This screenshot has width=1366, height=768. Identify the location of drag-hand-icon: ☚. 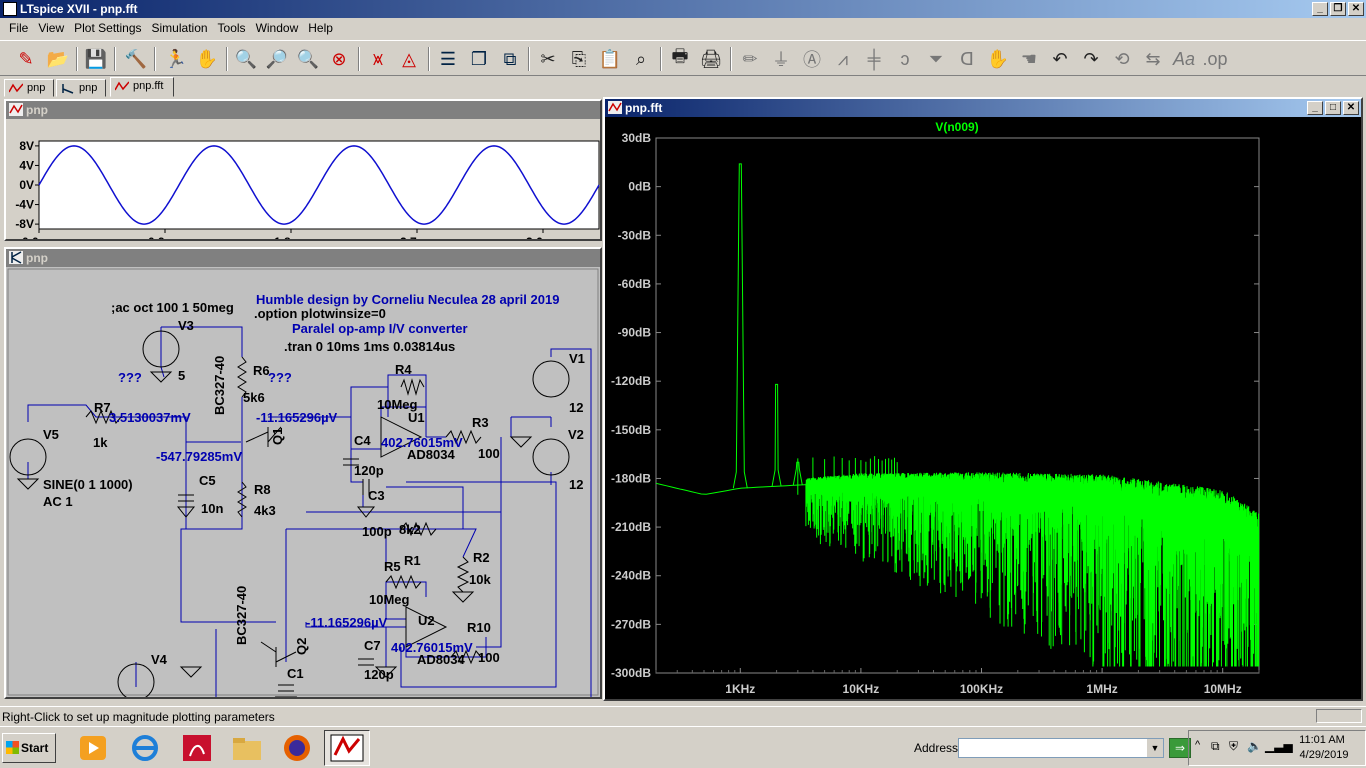
(1029, 59).